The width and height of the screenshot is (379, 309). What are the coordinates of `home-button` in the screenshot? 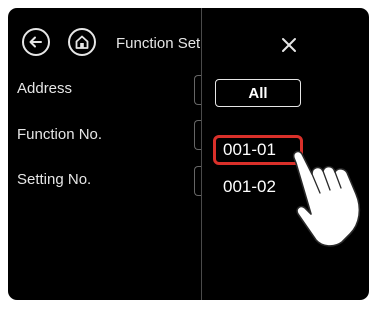 It's located at (82, 42).